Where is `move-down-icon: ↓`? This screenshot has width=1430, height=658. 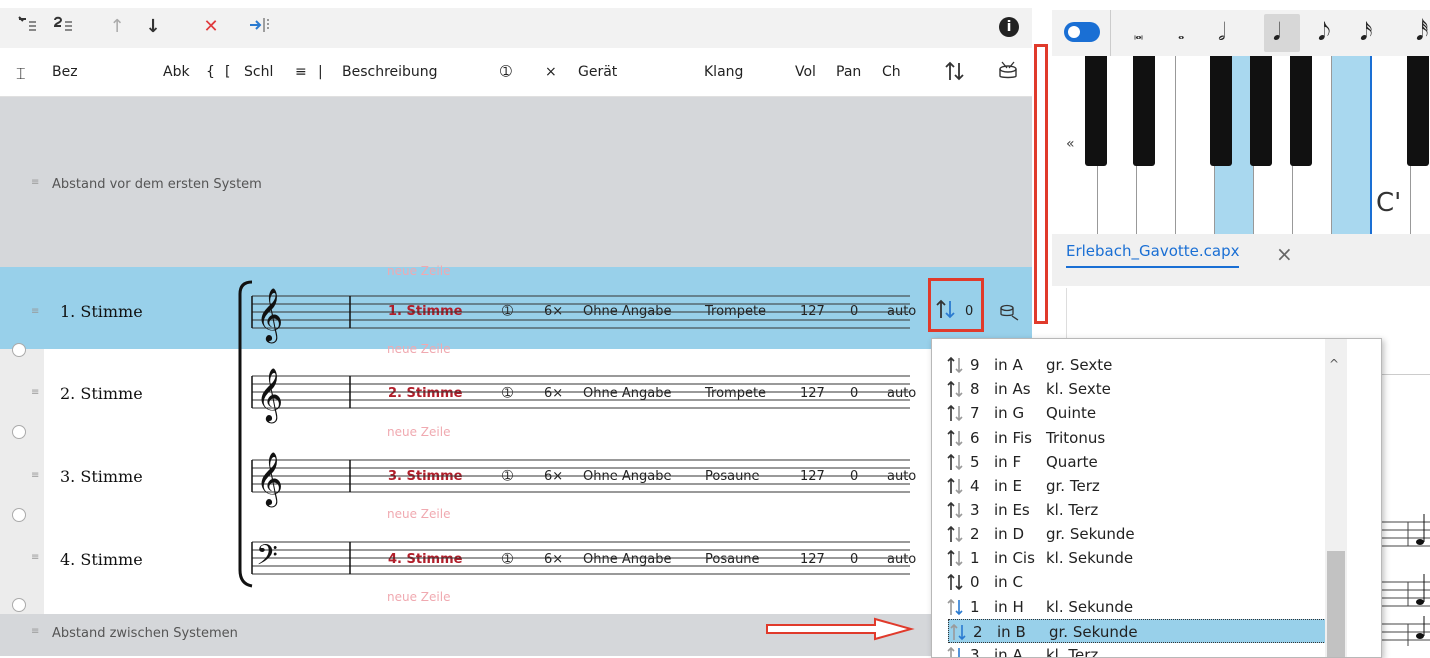
move-down-icon: ↓ is located at coordinates (153, 27).